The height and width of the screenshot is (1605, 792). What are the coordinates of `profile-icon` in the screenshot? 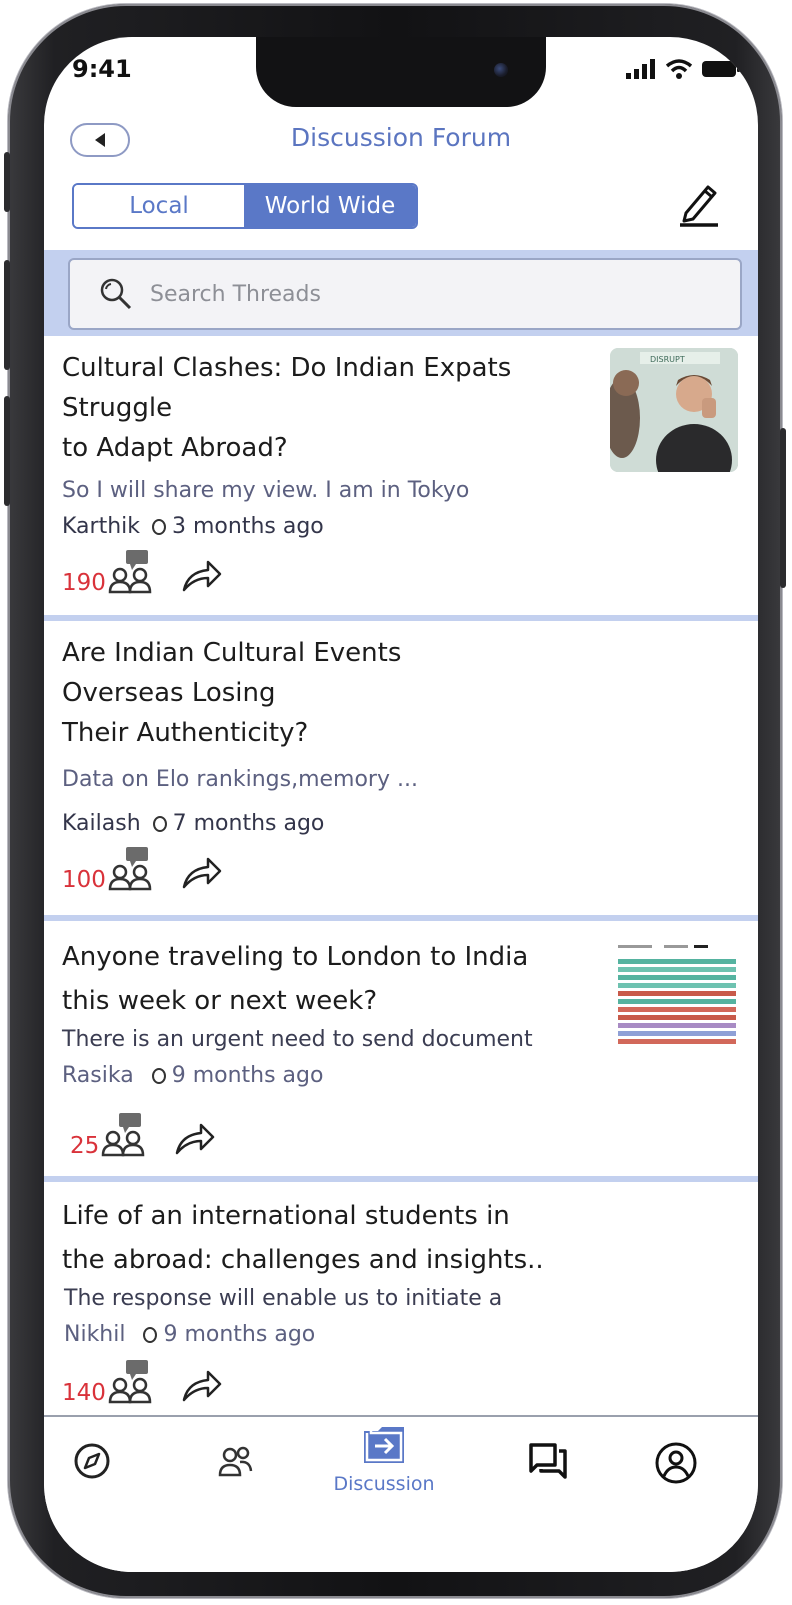 It's located at (676, 1463).